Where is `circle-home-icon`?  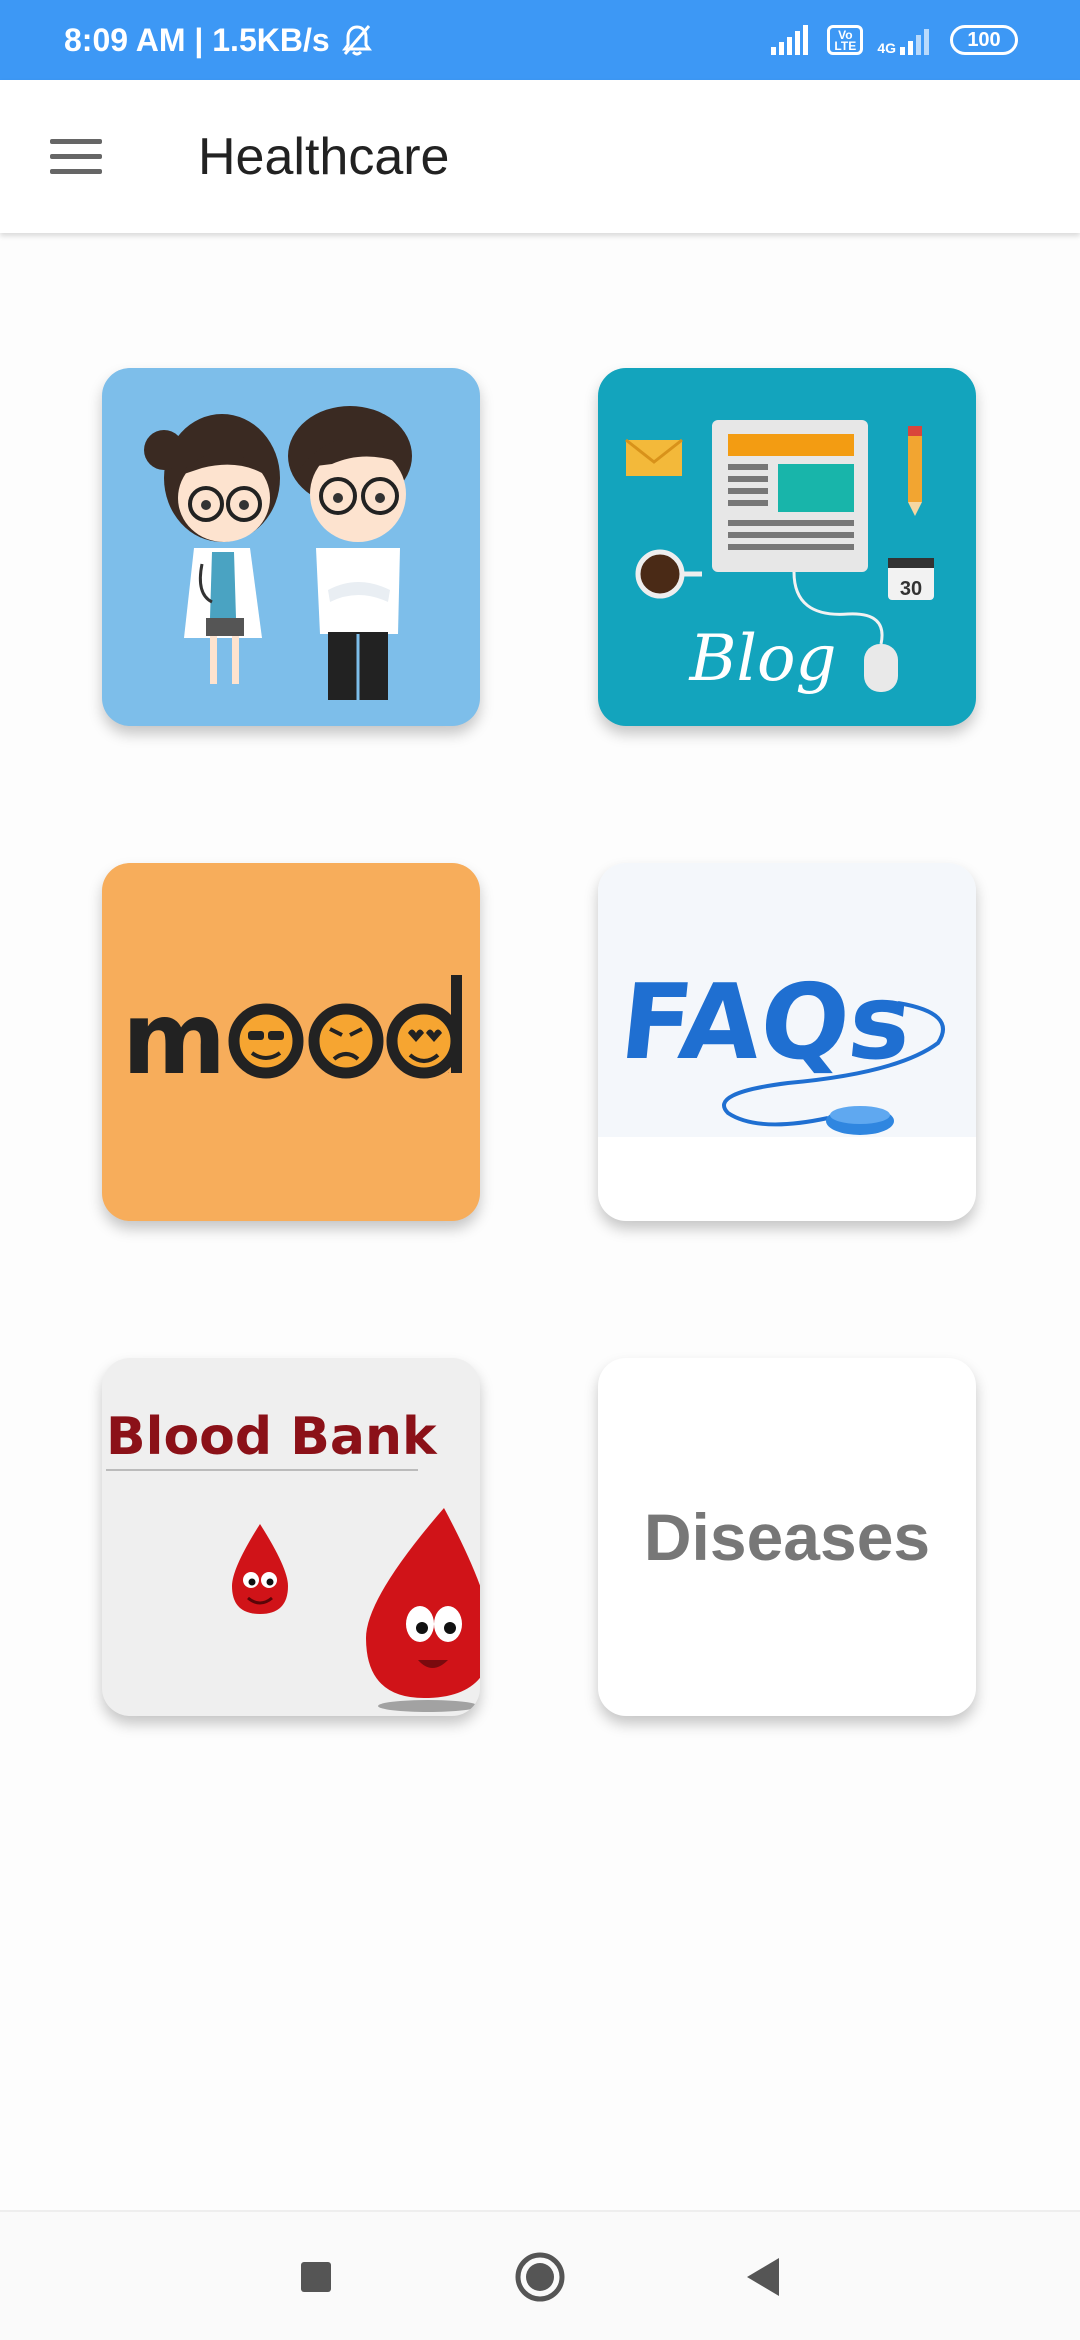
circle-home-icon is located at coordinates (540, 2277).